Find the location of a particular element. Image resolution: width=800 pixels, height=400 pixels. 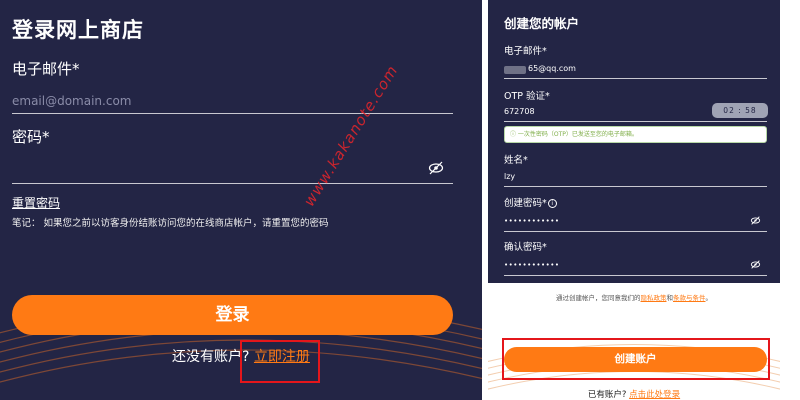

terms-text: 通过创建帐户，您同意我们的隐私政策和条款与条件。 is located at coordinates (634, 297).